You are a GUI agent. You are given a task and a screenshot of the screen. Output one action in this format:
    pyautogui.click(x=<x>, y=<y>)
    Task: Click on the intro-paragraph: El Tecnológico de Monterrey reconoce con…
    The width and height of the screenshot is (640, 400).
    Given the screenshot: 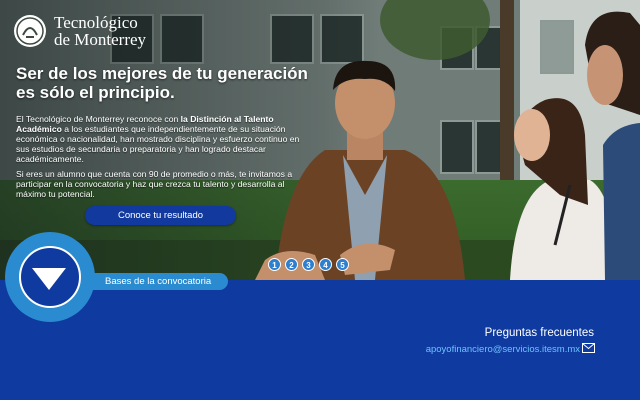 What is the action you would take?
    pyautogui.click(x=161, y=139)
    